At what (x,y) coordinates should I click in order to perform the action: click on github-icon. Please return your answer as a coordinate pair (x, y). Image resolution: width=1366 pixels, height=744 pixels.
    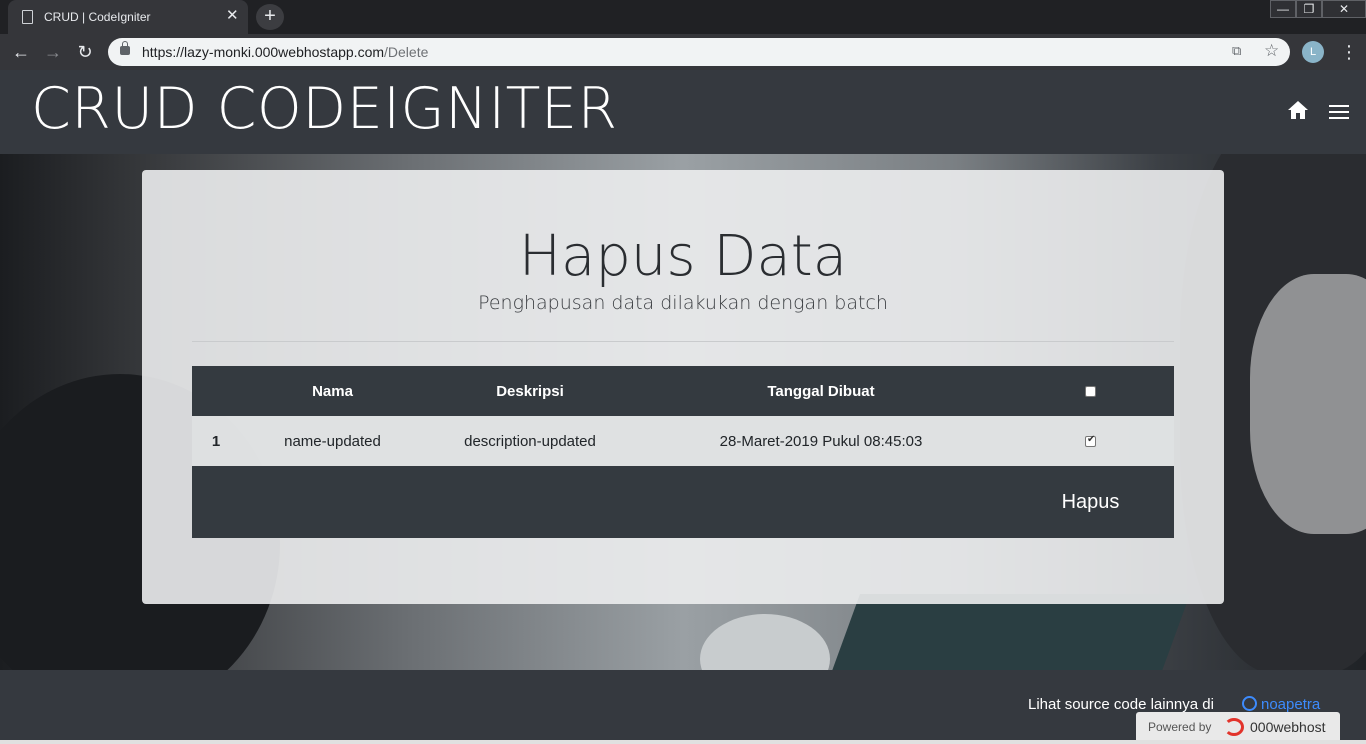
    Looking at the image, I should click on (1249, 703).